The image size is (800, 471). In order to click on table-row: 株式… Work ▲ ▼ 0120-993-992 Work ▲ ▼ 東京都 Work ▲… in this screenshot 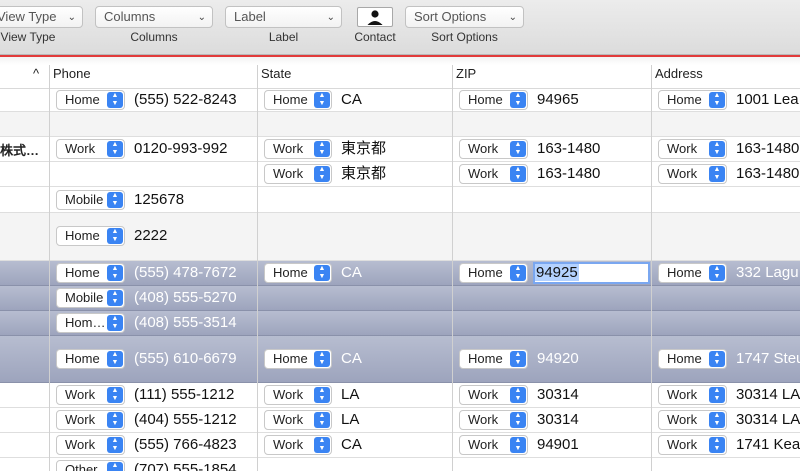, I will do `click(400, 149)`.